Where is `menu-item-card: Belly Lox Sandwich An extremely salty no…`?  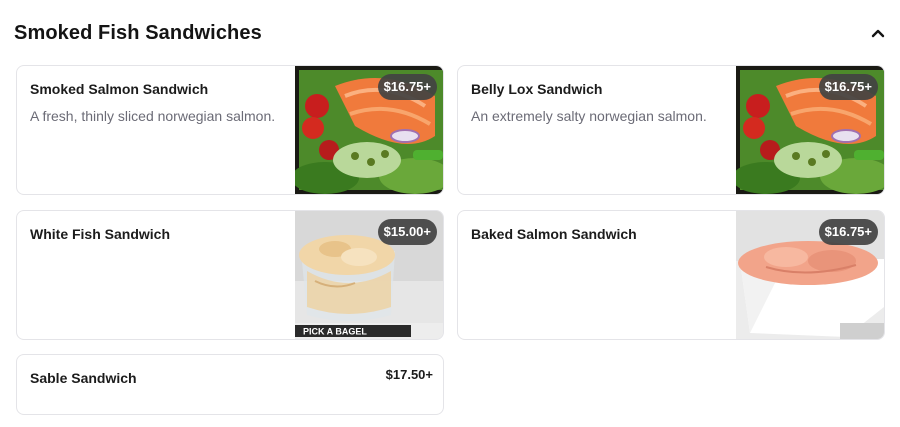 menu-item-card: Belly Lox Sandwich An extremely salty no… is located at coordinates (671, 130).